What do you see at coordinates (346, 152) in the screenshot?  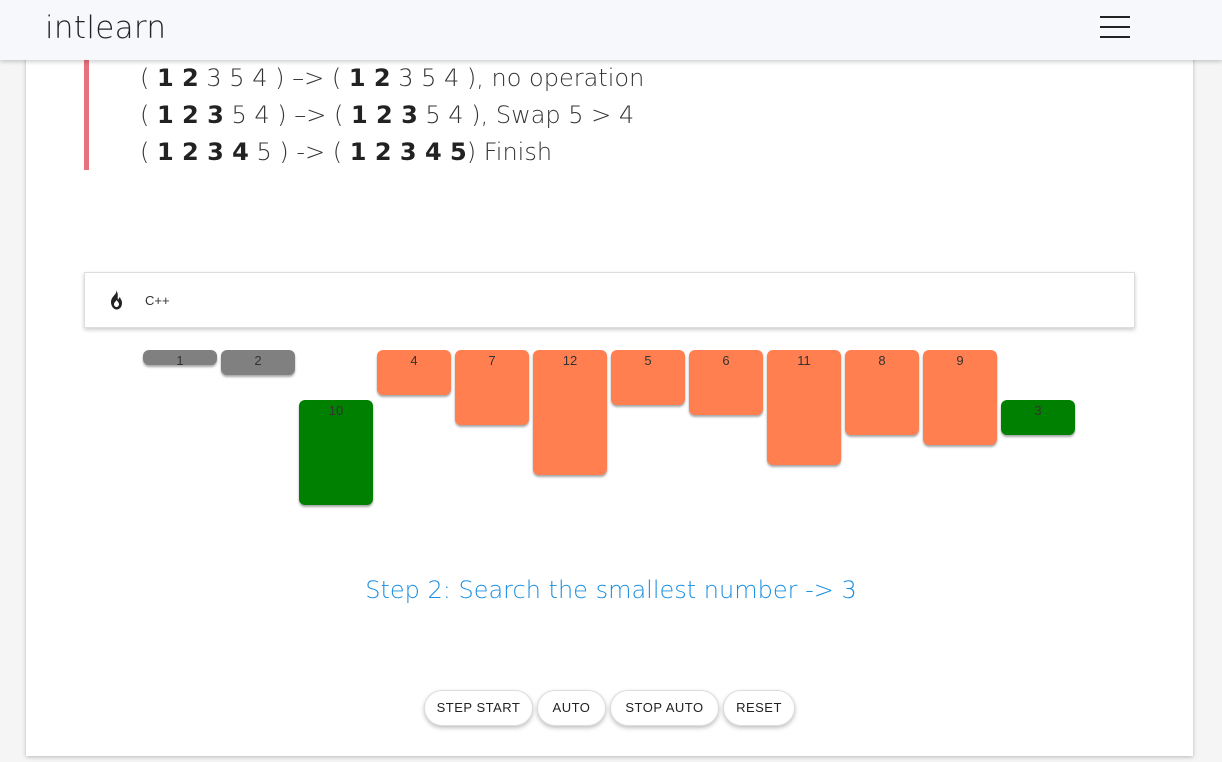 I see `explanation-line-3: ( 1 2 3 4 5 ) -> ( 1 2 3 4 5) Finish` at bounding box center [346, 152].